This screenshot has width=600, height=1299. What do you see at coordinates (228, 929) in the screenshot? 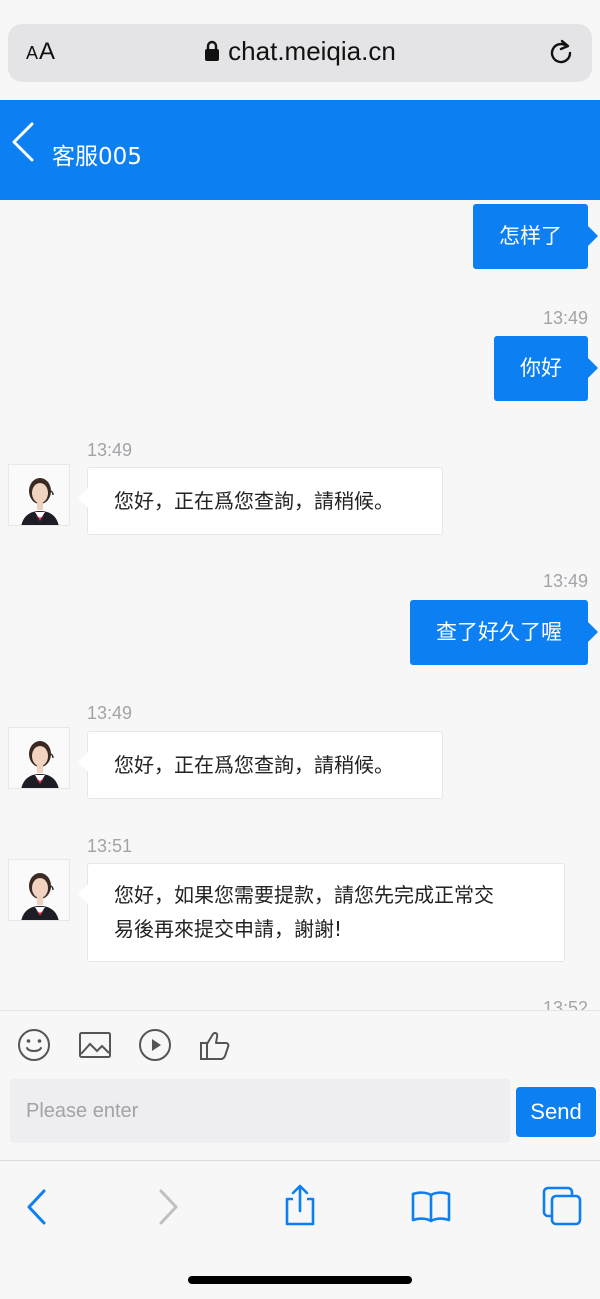
I see `message-line: 易後再來提交申請，謝謝!` at bounding box center [228, 929].